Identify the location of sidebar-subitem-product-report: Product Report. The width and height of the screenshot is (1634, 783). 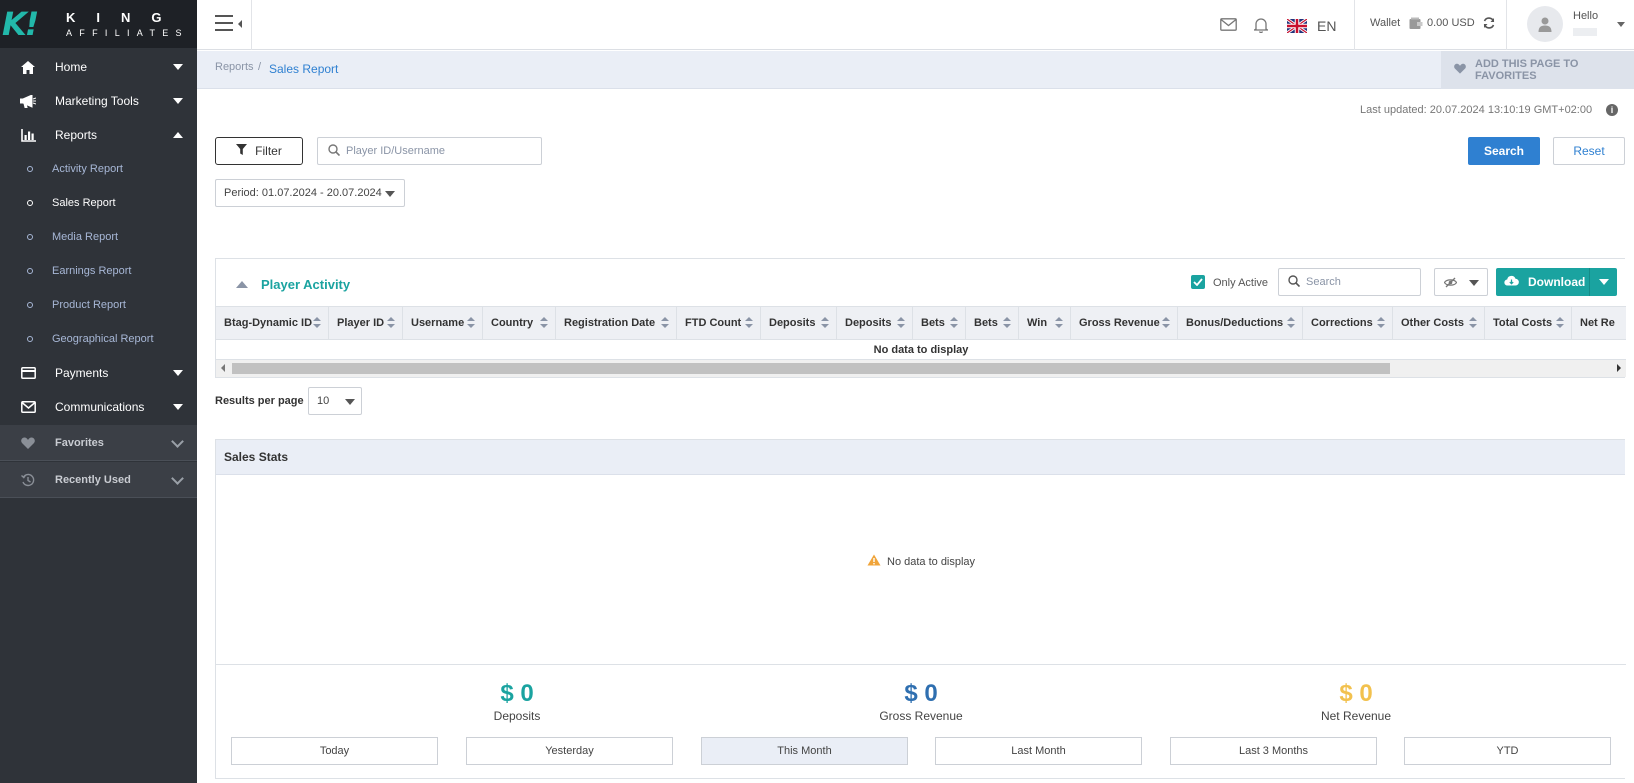
(98, 305).